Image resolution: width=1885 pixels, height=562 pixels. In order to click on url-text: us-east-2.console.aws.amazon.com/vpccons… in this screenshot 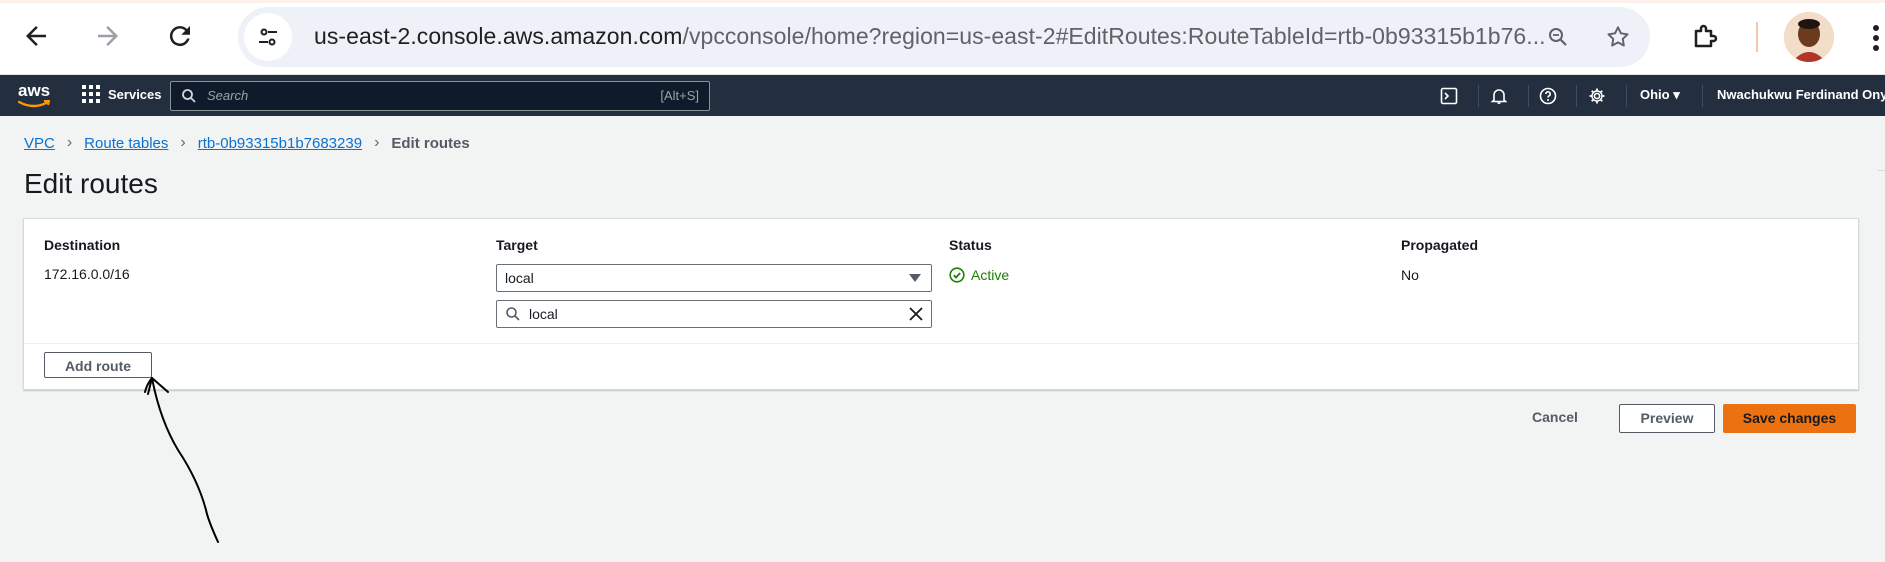, I will do `click(930, 36)`.